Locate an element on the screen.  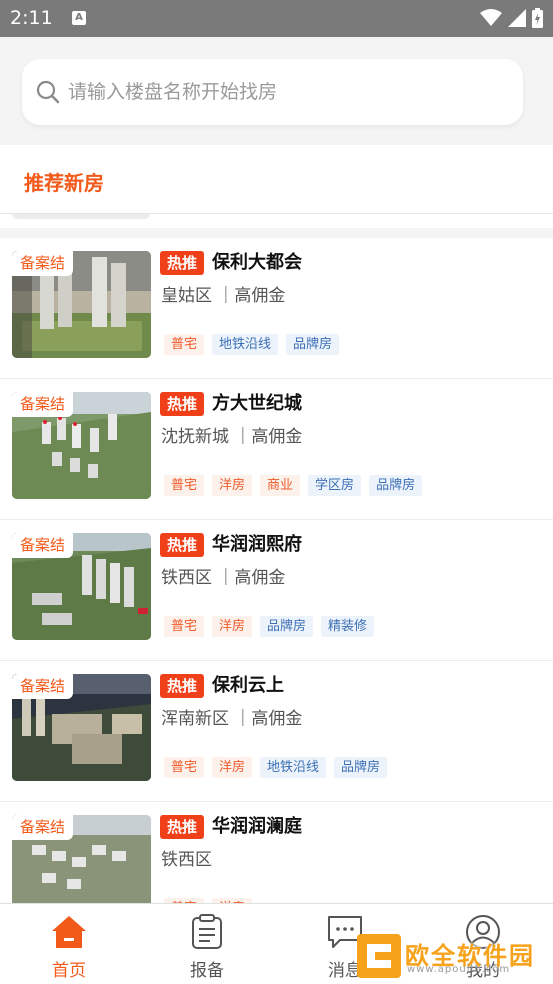
watermark-logo: 欧全软件园 www.apoujin.com is located at coordinates (451, 956).